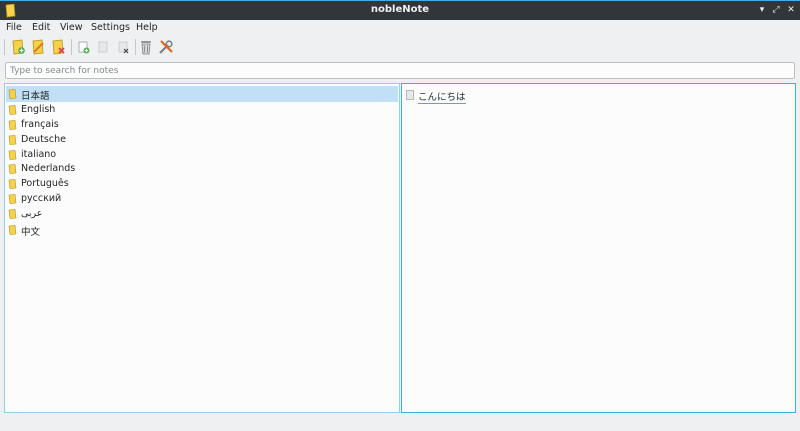  I want to click on tools-icon, so click(166, 47).